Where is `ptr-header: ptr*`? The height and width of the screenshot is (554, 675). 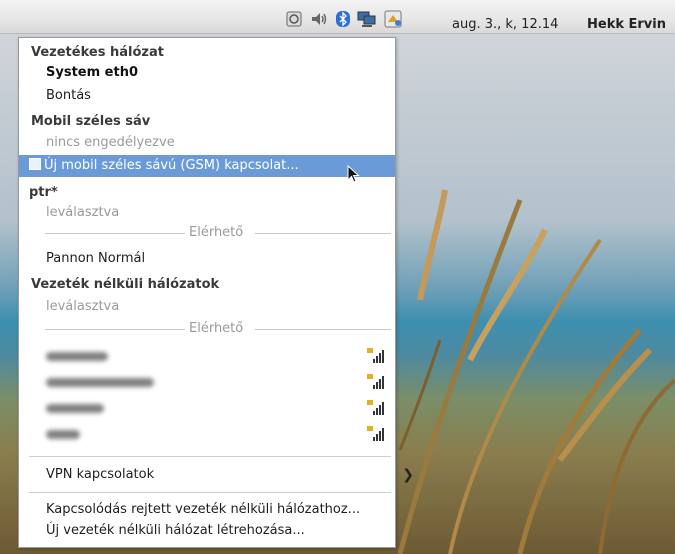 ptr-header: ptr* is located at coordinates (43, 192).